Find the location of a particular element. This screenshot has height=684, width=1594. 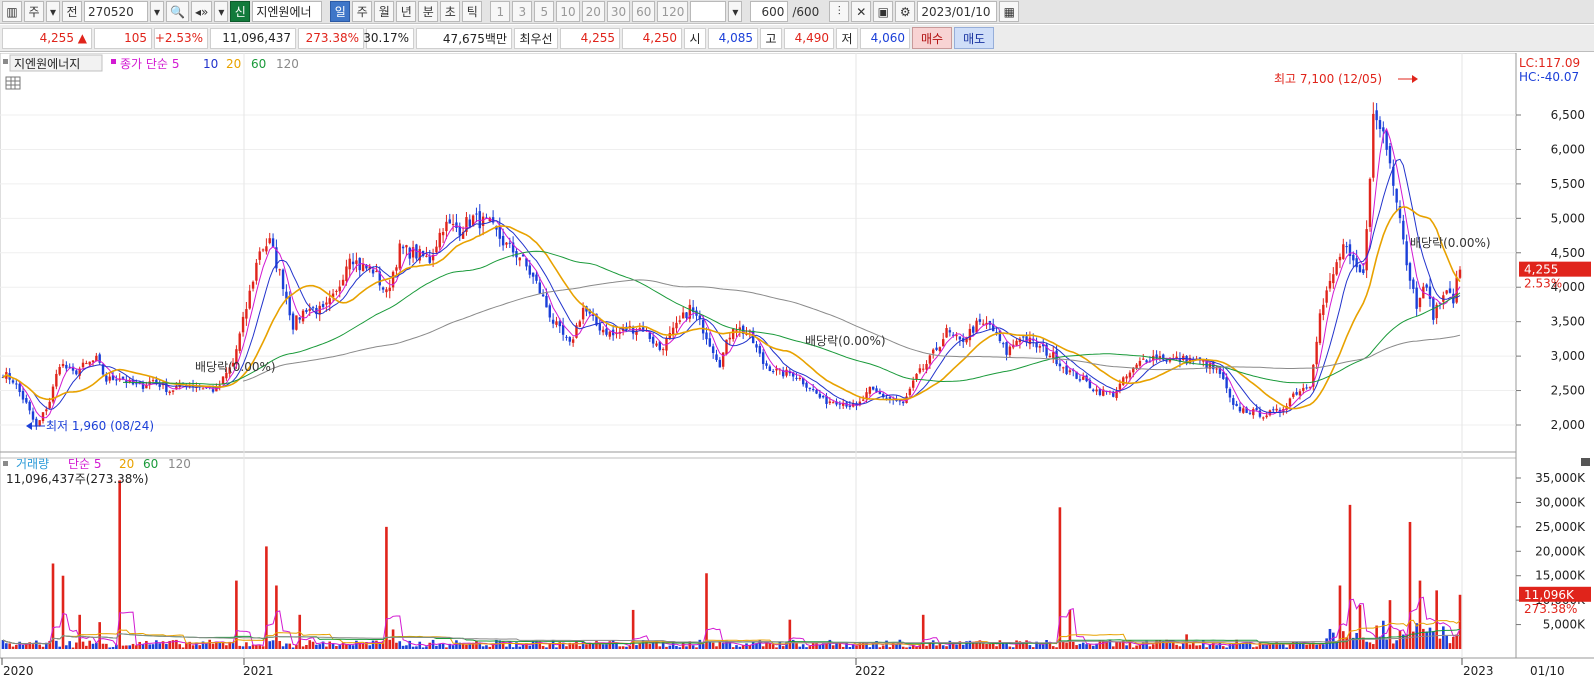

period-tick-tab: 틱 is located at coordinates (472, 11).